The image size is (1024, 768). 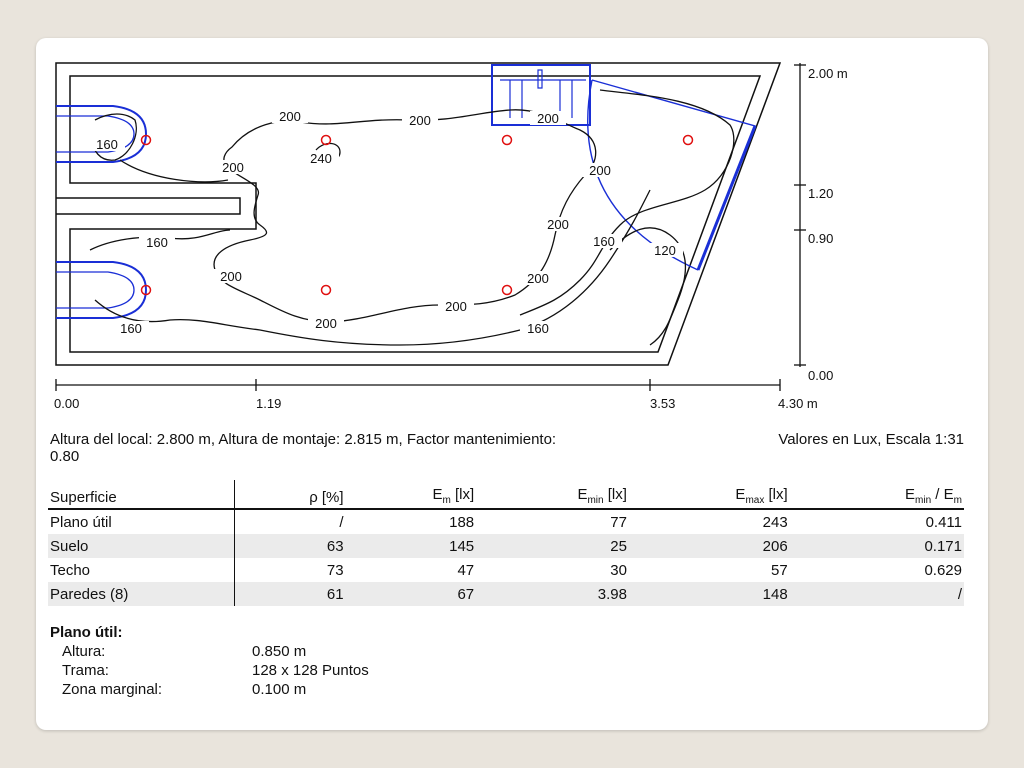 What do you see at coordinates (268, 403) in the screenshot?
I see `x-tick-label: 1.19` at bounding box center [268, 403].